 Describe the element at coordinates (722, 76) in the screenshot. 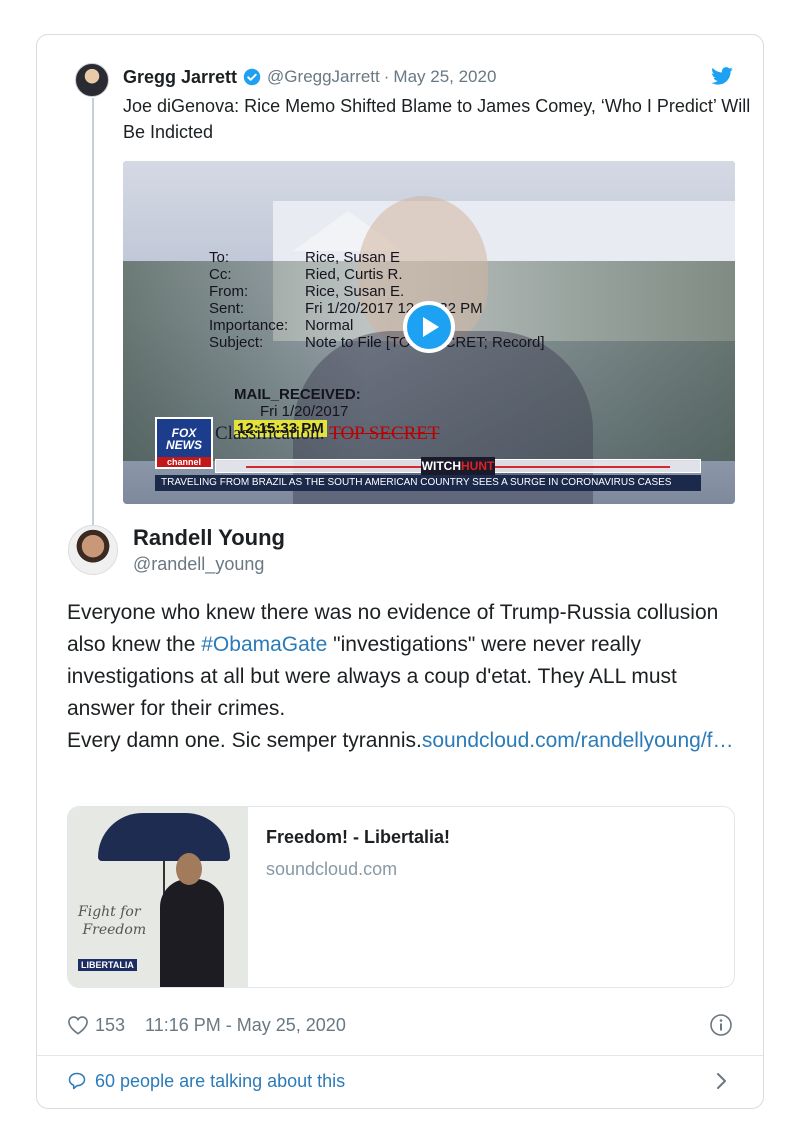

I see `twitter-bird-icon` at that location.